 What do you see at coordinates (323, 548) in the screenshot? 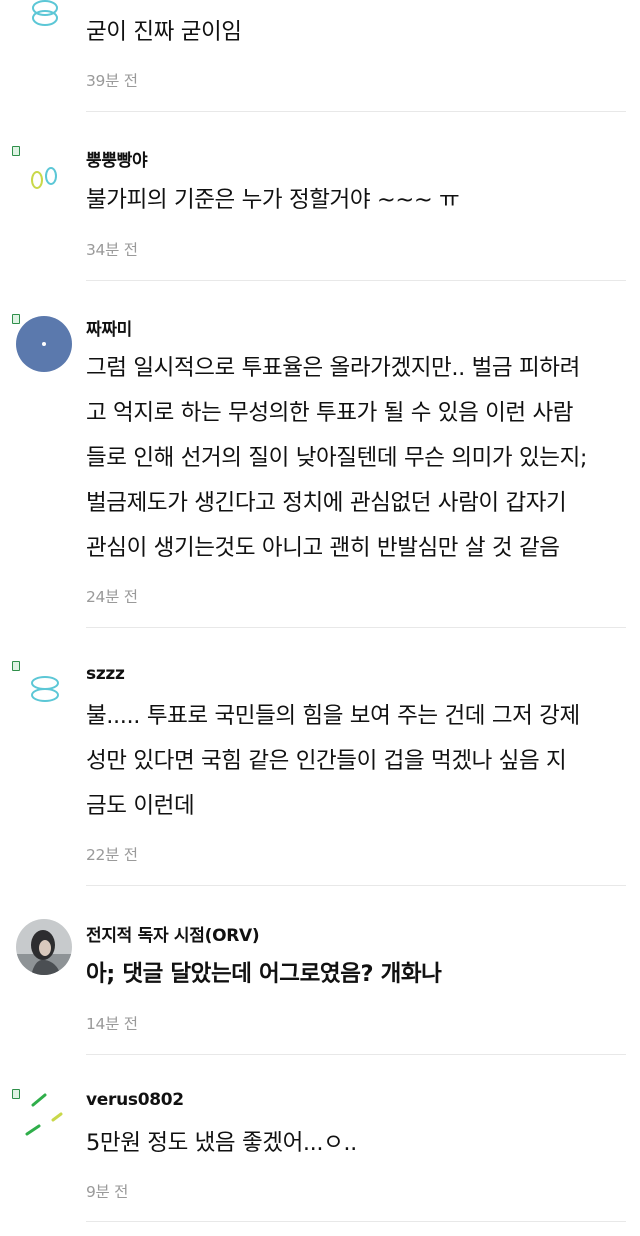
I see `comment-line: 관심이 생기는것도 아니고 괜히 반발심만 살 것 같음` at bounding box center [323, 548].